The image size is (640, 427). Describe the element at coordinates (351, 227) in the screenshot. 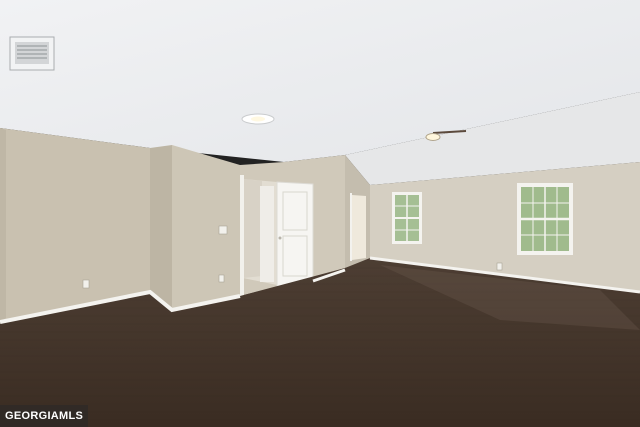

I see `hall-frame` at that location.